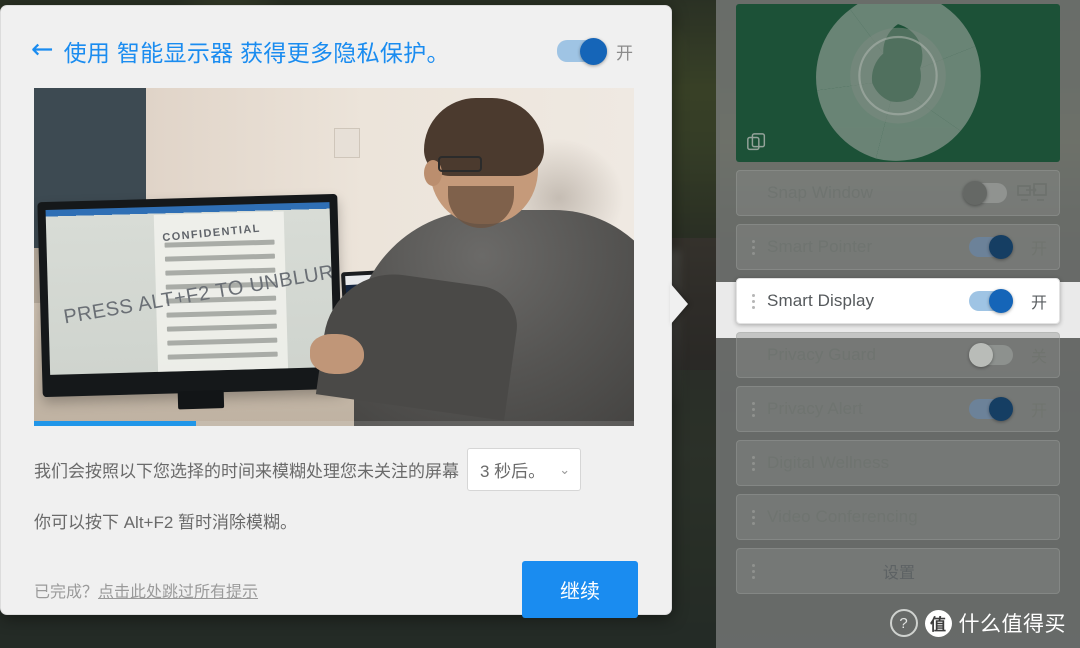 Image resolution: width=1080 pixels, height=648 pixels. Describe the element at coordinates (991, 409) in the screenshot. I see `toggle-privacy-alert` at that location.